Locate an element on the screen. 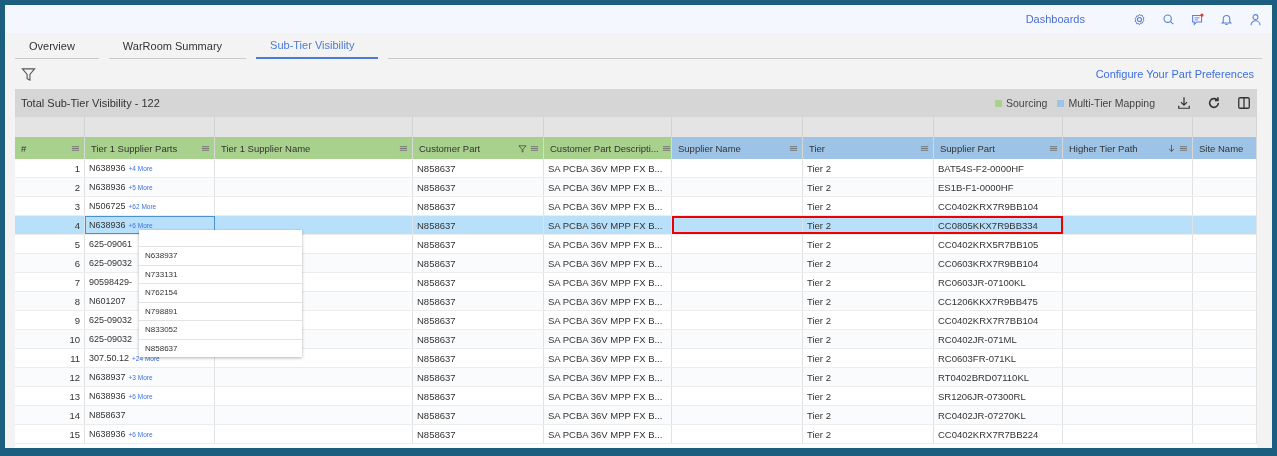 Image resolution: width=1277 pixels, height=456 pixels. popup-item: N798891 is located at coordinates (220, 310).